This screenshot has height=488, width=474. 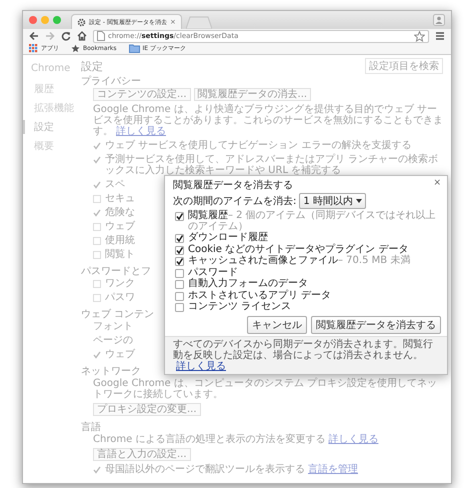 I want to click on clear-data-button: 閲覧履歴データを消去する, so click(x=376, y=325).